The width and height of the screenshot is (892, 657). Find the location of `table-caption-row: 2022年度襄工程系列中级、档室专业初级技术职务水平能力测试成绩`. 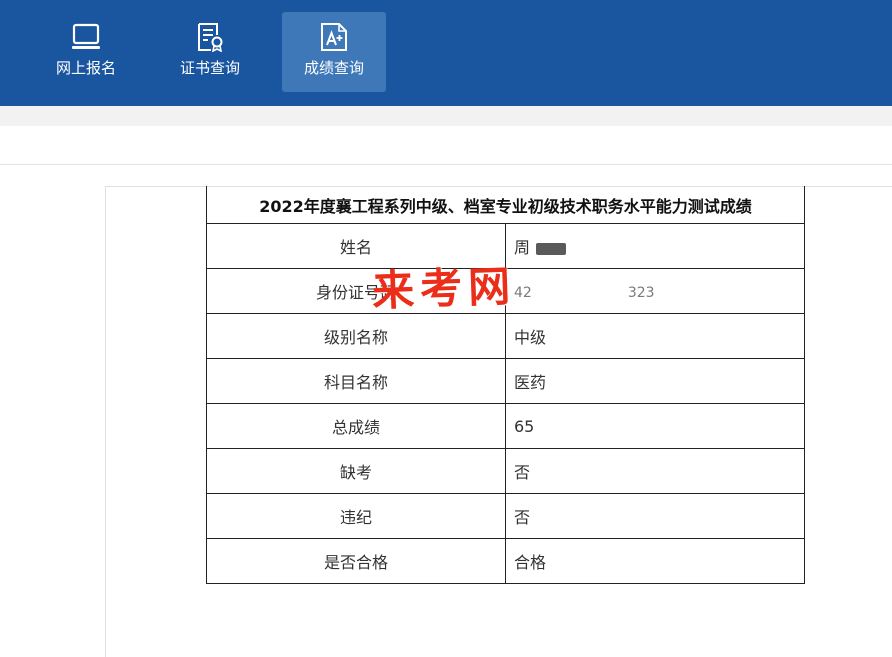

table-caption-row: 2022年度襄工程系列中级、档室专业初级技术职务水平能力测试成绩 is located at coordinates (505, 205).